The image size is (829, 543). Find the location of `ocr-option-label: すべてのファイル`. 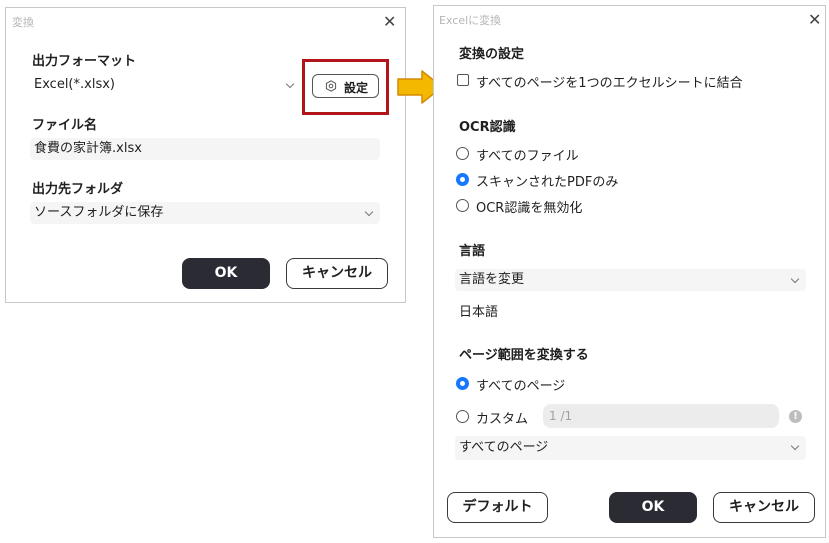

ocr-option-label: すべてのファイル is located at coordinates (527, 156).